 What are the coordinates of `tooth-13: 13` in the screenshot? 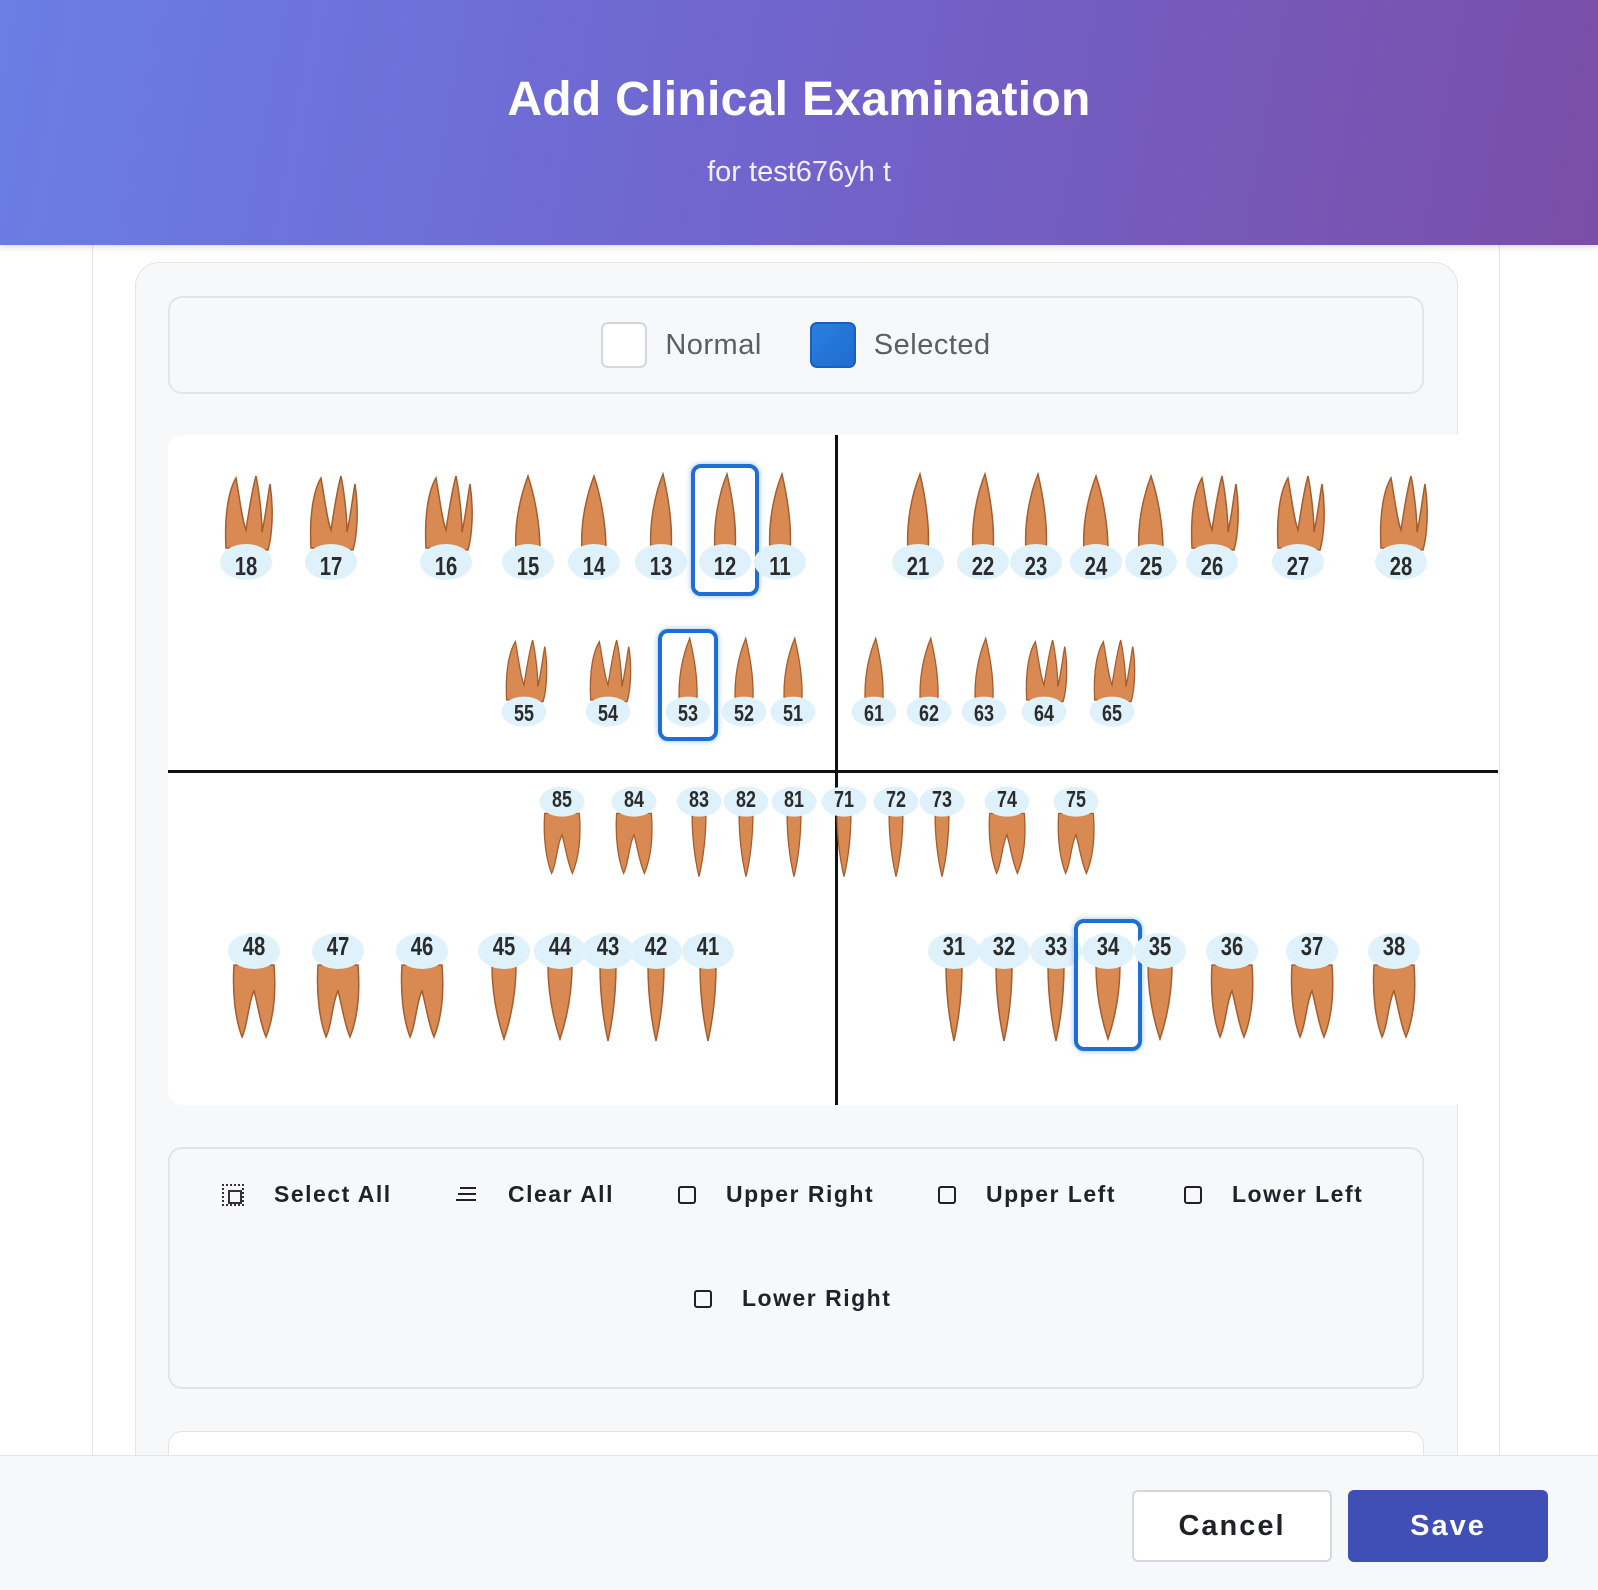 It's located at (661, 530).